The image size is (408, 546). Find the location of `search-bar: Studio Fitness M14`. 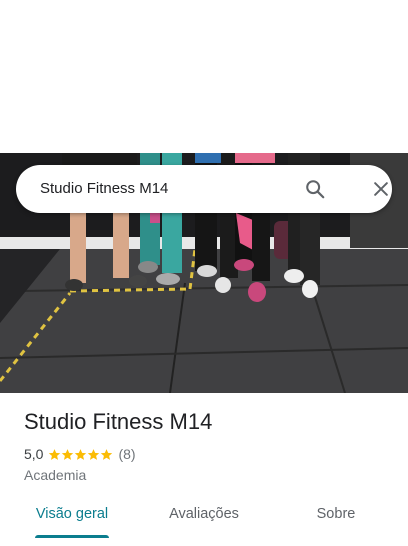

search-bar: Studio Fitness M14 is located at coordinates (204, 189).